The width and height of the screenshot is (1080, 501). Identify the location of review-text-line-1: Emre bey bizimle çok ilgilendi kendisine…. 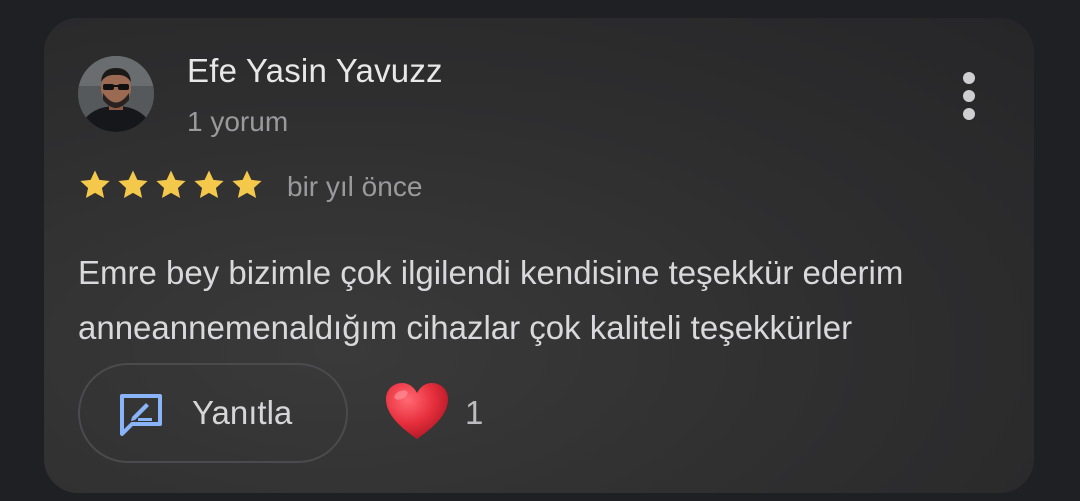
(491, 272).